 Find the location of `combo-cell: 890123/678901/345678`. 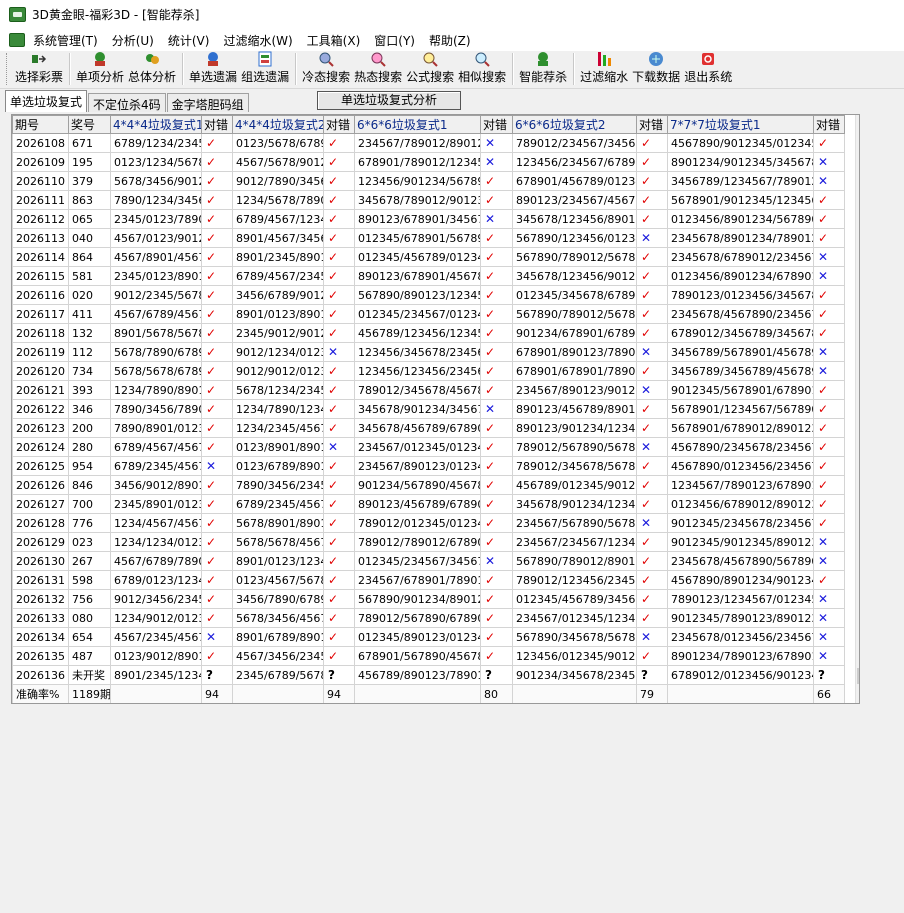

combo-cell: 890123/678901/345678 is located at coordinates (417, 219).